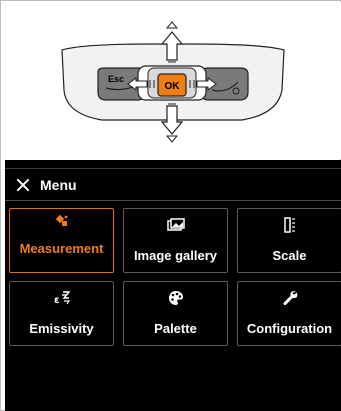 The image size is (341, 411). I want to click on tile-emissivity: ε Emissivity, so click(61, 313).